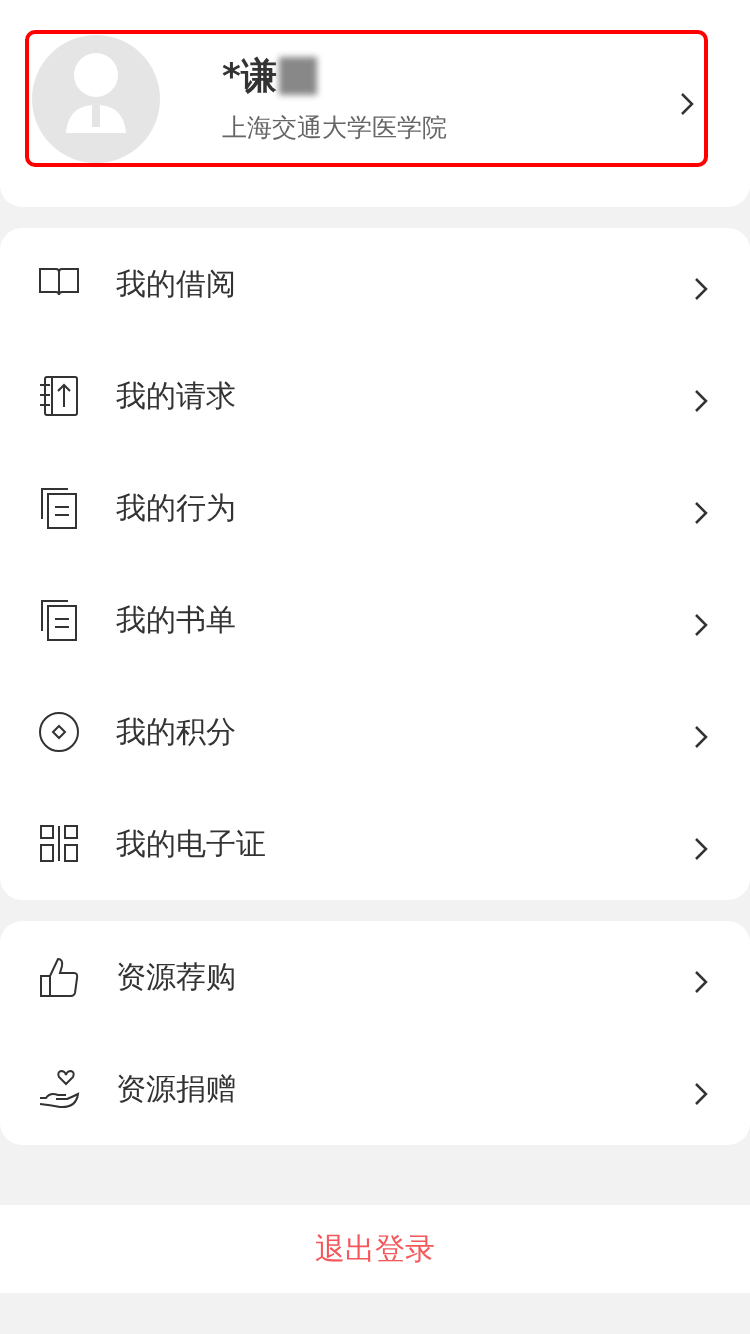 Image resolution: width=750 pixels, height=1334 pixels. What do you see at coordinates (249, 75) in the screenshot?
I see `user-name: *谦` at bounding box center [249, 75].